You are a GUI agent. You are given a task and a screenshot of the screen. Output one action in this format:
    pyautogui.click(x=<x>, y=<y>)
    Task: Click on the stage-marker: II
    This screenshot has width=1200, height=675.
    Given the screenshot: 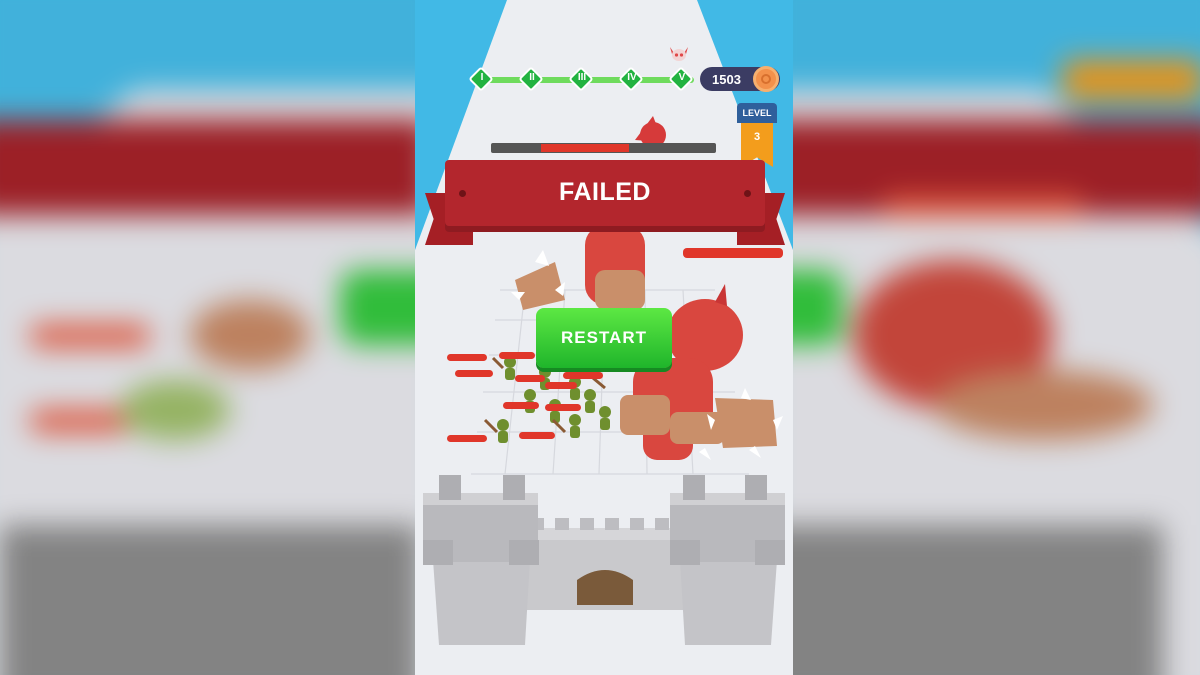 What is the action you would take?
    pyautogui.click(x=531, y=79)
    